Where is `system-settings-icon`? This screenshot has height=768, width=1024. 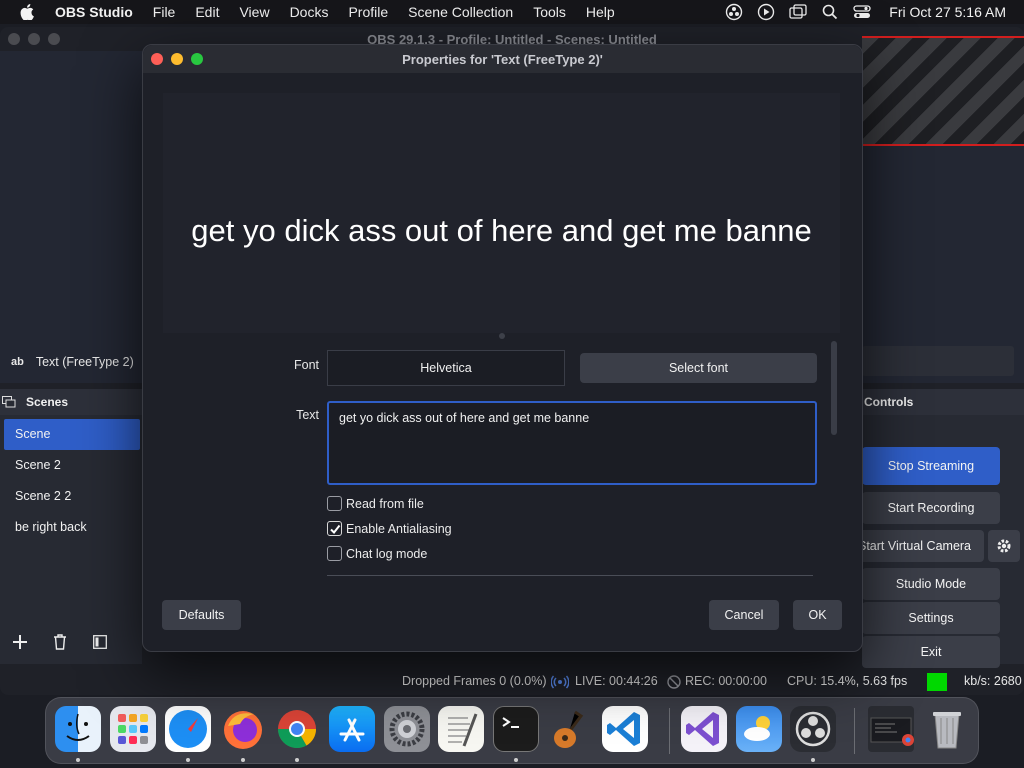
system-settings-icon is located at coordinates (407, 729).